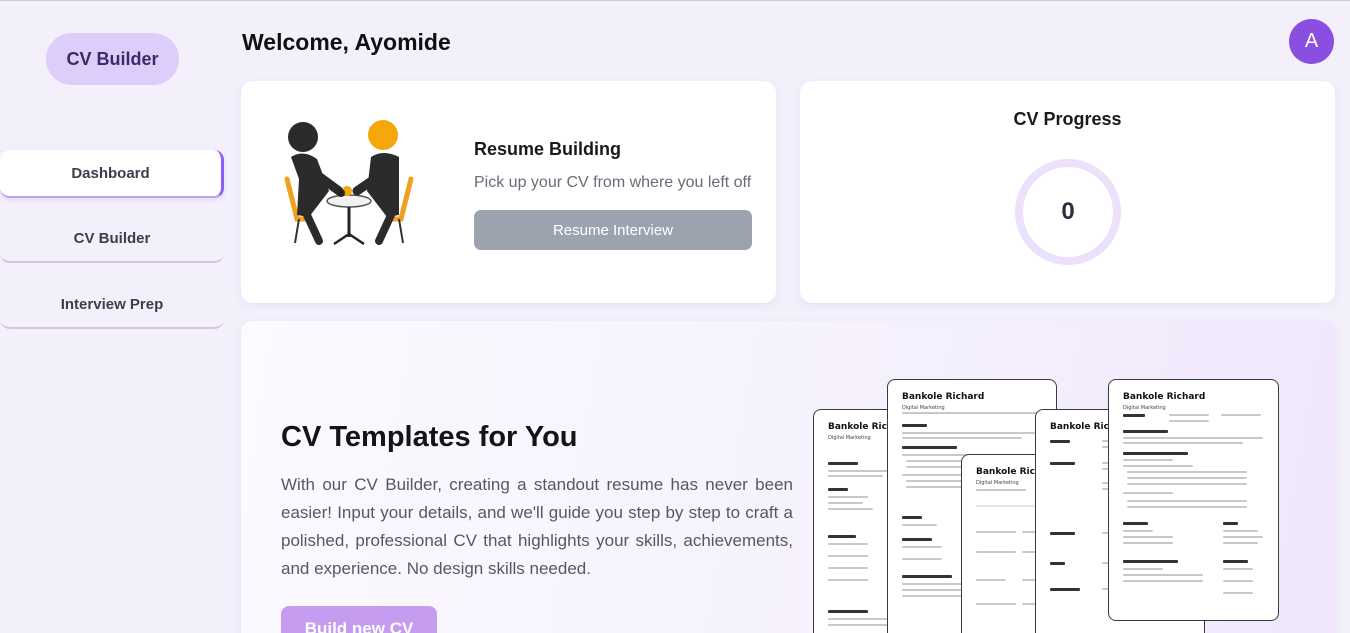  Describe the element at coordinates (613, 182) in the screenshot. I see `resume-building-subtitle: Pick up your CV from where you left off` at that location.